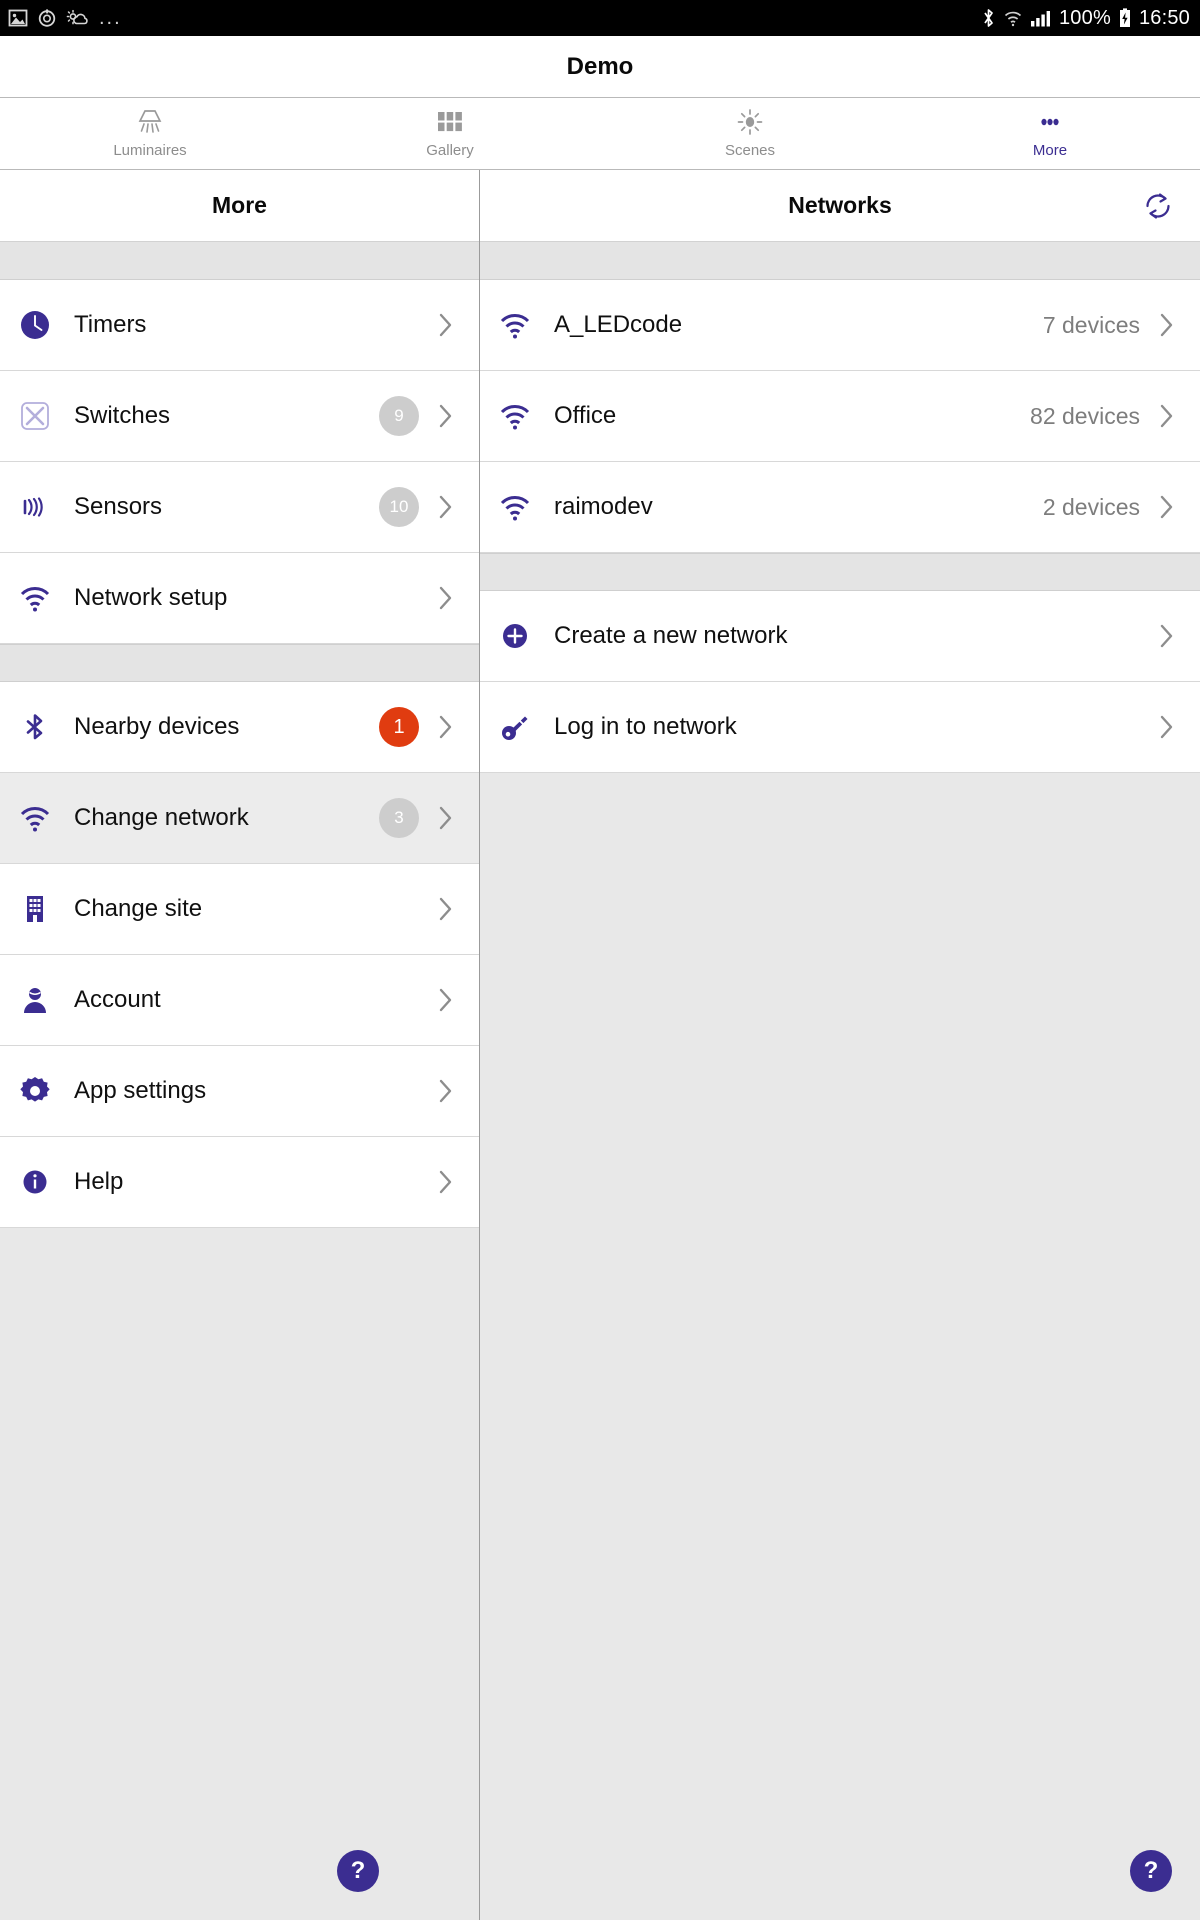 Image resolution: width=1200 pixels, height=1920 pixels. What do you see at coordinates (140, 1090) in the screenshot?
I see `sidebar-item-app-settings-label: App settings` at bounding box center [140, 1090].